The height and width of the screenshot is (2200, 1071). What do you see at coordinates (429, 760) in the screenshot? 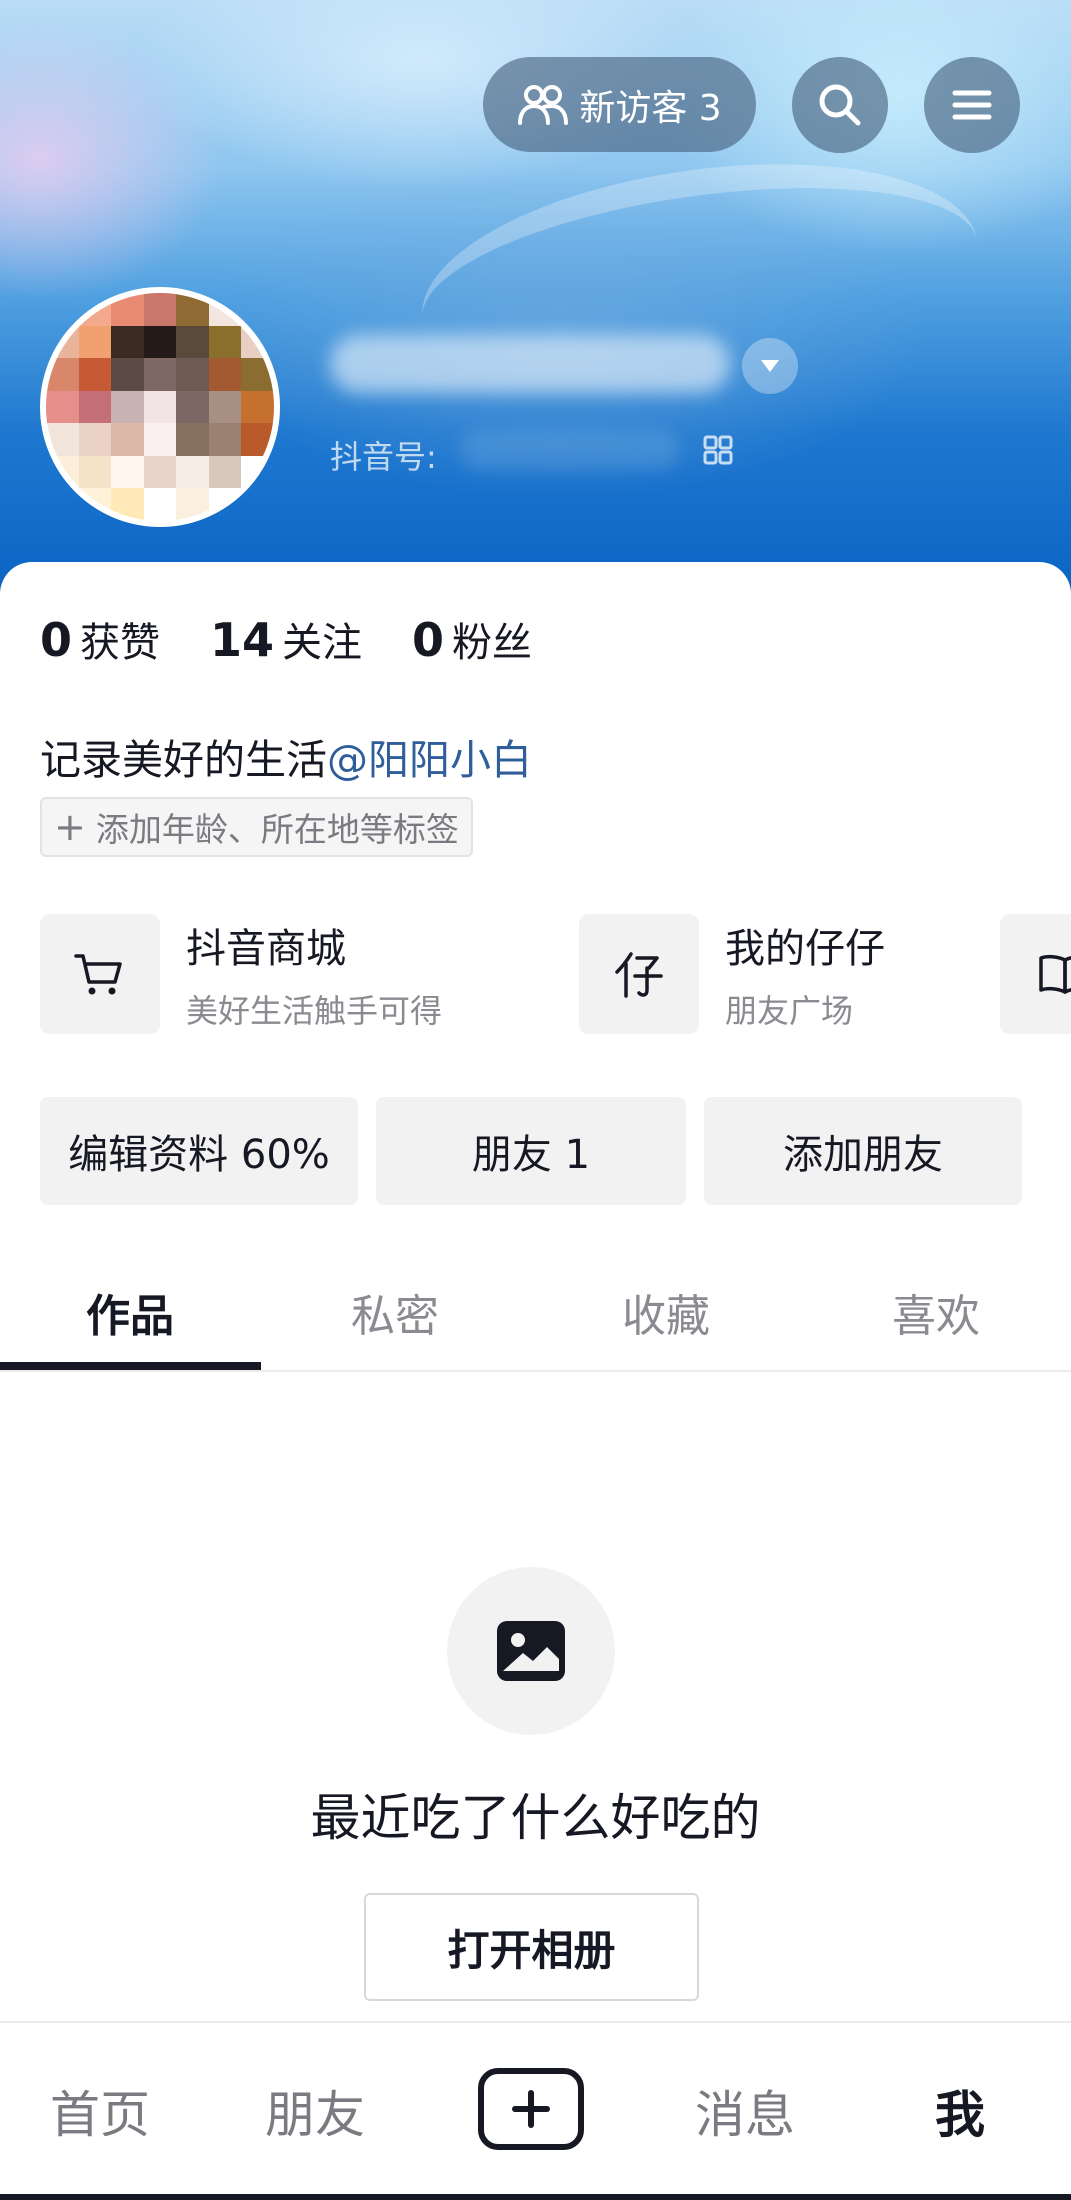
I see `bio-mention-link: @阳阳小白` at bounding box center [429, 760].